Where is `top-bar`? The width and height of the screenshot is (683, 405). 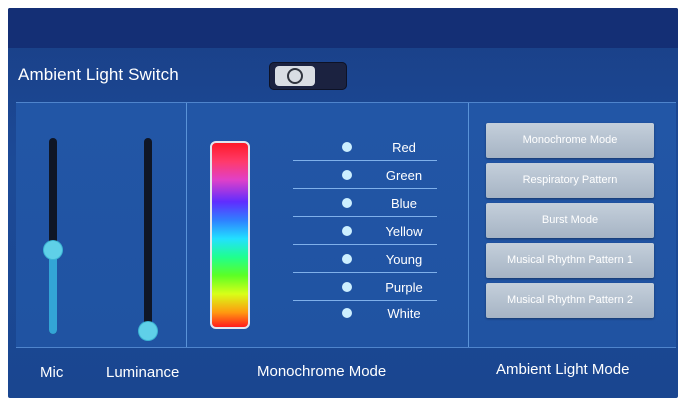 top-bar is located at coordinates (343, 28).